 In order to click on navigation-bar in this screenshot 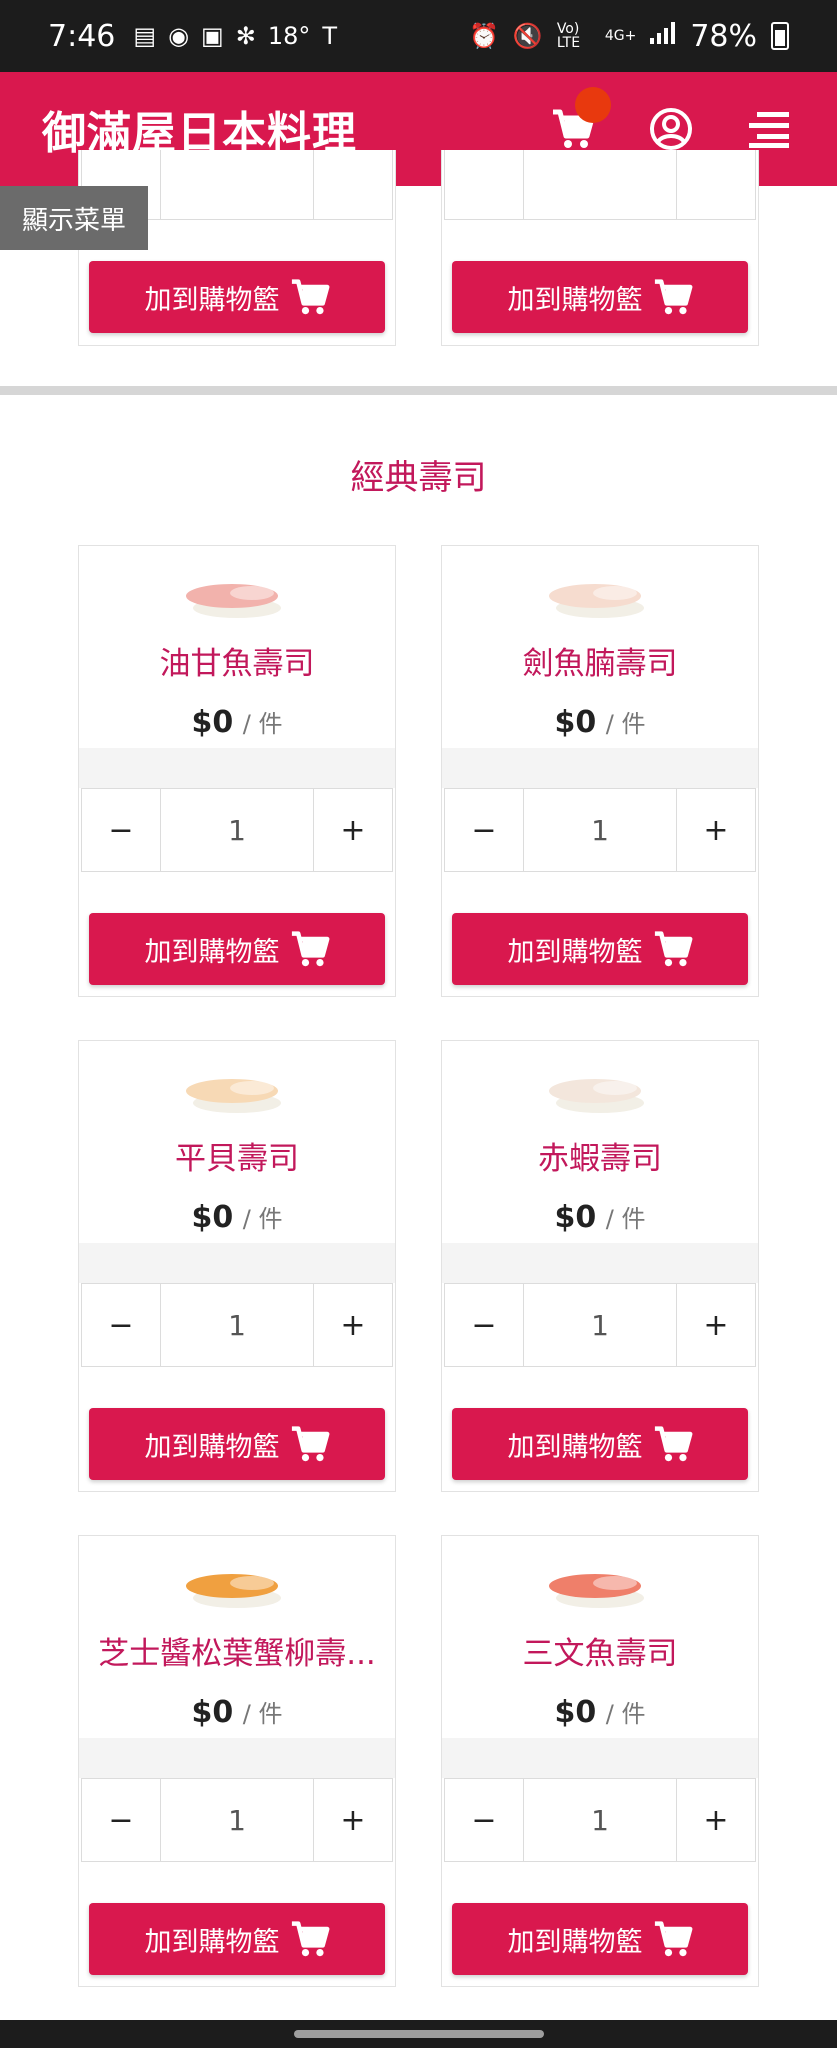, I will do `click(418, 2034)`.